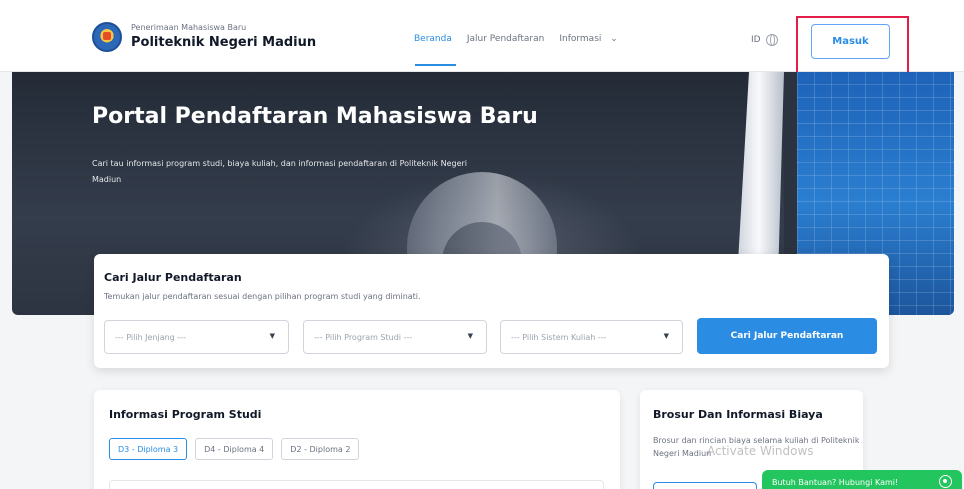  What do you see at coordinates (435, 50) in the screenshot?
I see `nav-item-beranda: Beranda` at bounding box center [435, 50].